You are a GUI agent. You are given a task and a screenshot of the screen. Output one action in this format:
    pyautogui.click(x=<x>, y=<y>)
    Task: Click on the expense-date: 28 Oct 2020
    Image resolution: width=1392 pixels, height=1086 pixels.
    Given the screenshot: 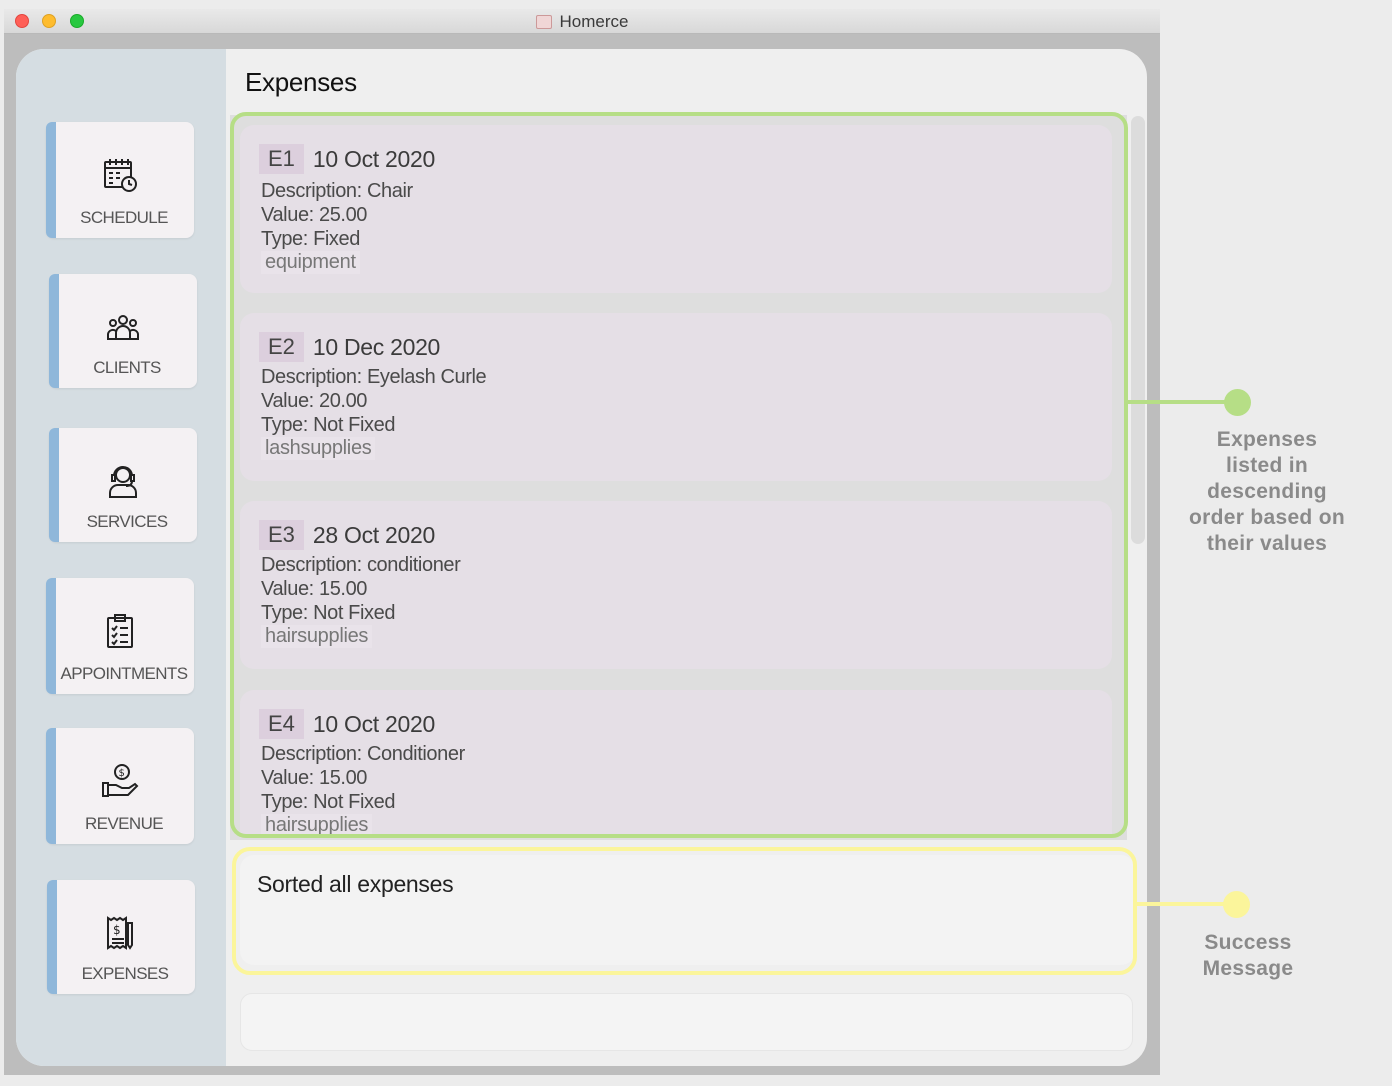 What is the action you would take?
    pyautogui.click(x=373, y=534)
    